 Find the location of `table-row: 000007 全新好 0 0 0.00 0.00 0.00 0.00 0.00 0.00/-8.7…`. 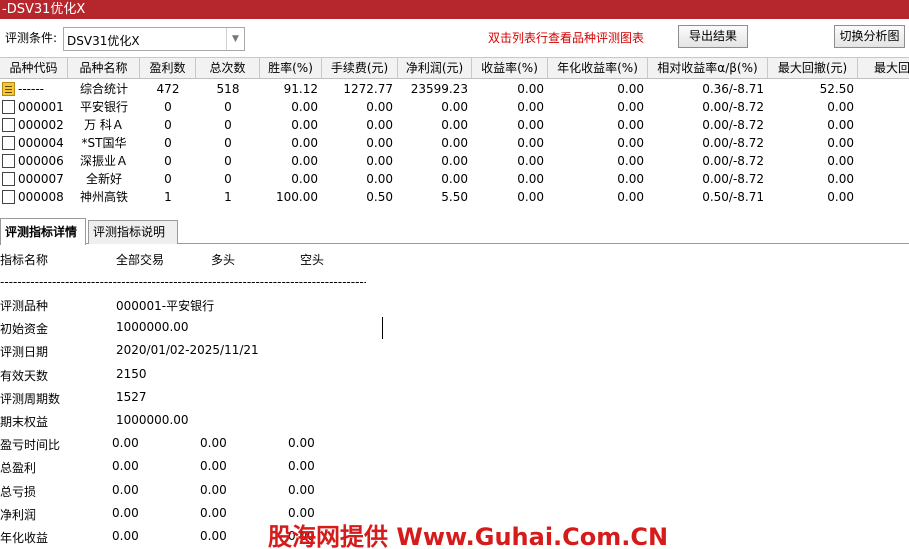

table-row: 000007 全新好 0 0 0.00 0.00 0.00 0.00 0.00 0.00/-8.7… is located at coordinates (454, 179).